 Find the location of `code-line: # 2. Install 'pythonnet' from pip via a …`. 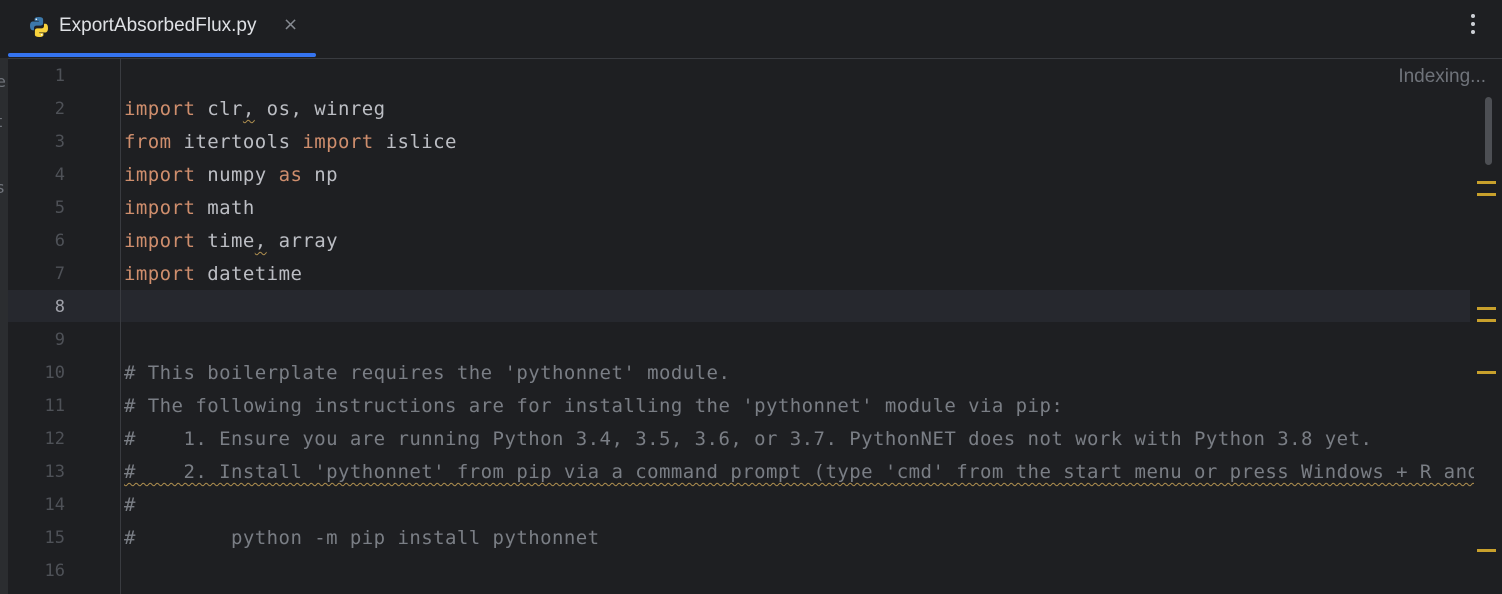

code-line: # 2. Install 'pythonnet' from pip via a … is located at coordinates (799, 472).